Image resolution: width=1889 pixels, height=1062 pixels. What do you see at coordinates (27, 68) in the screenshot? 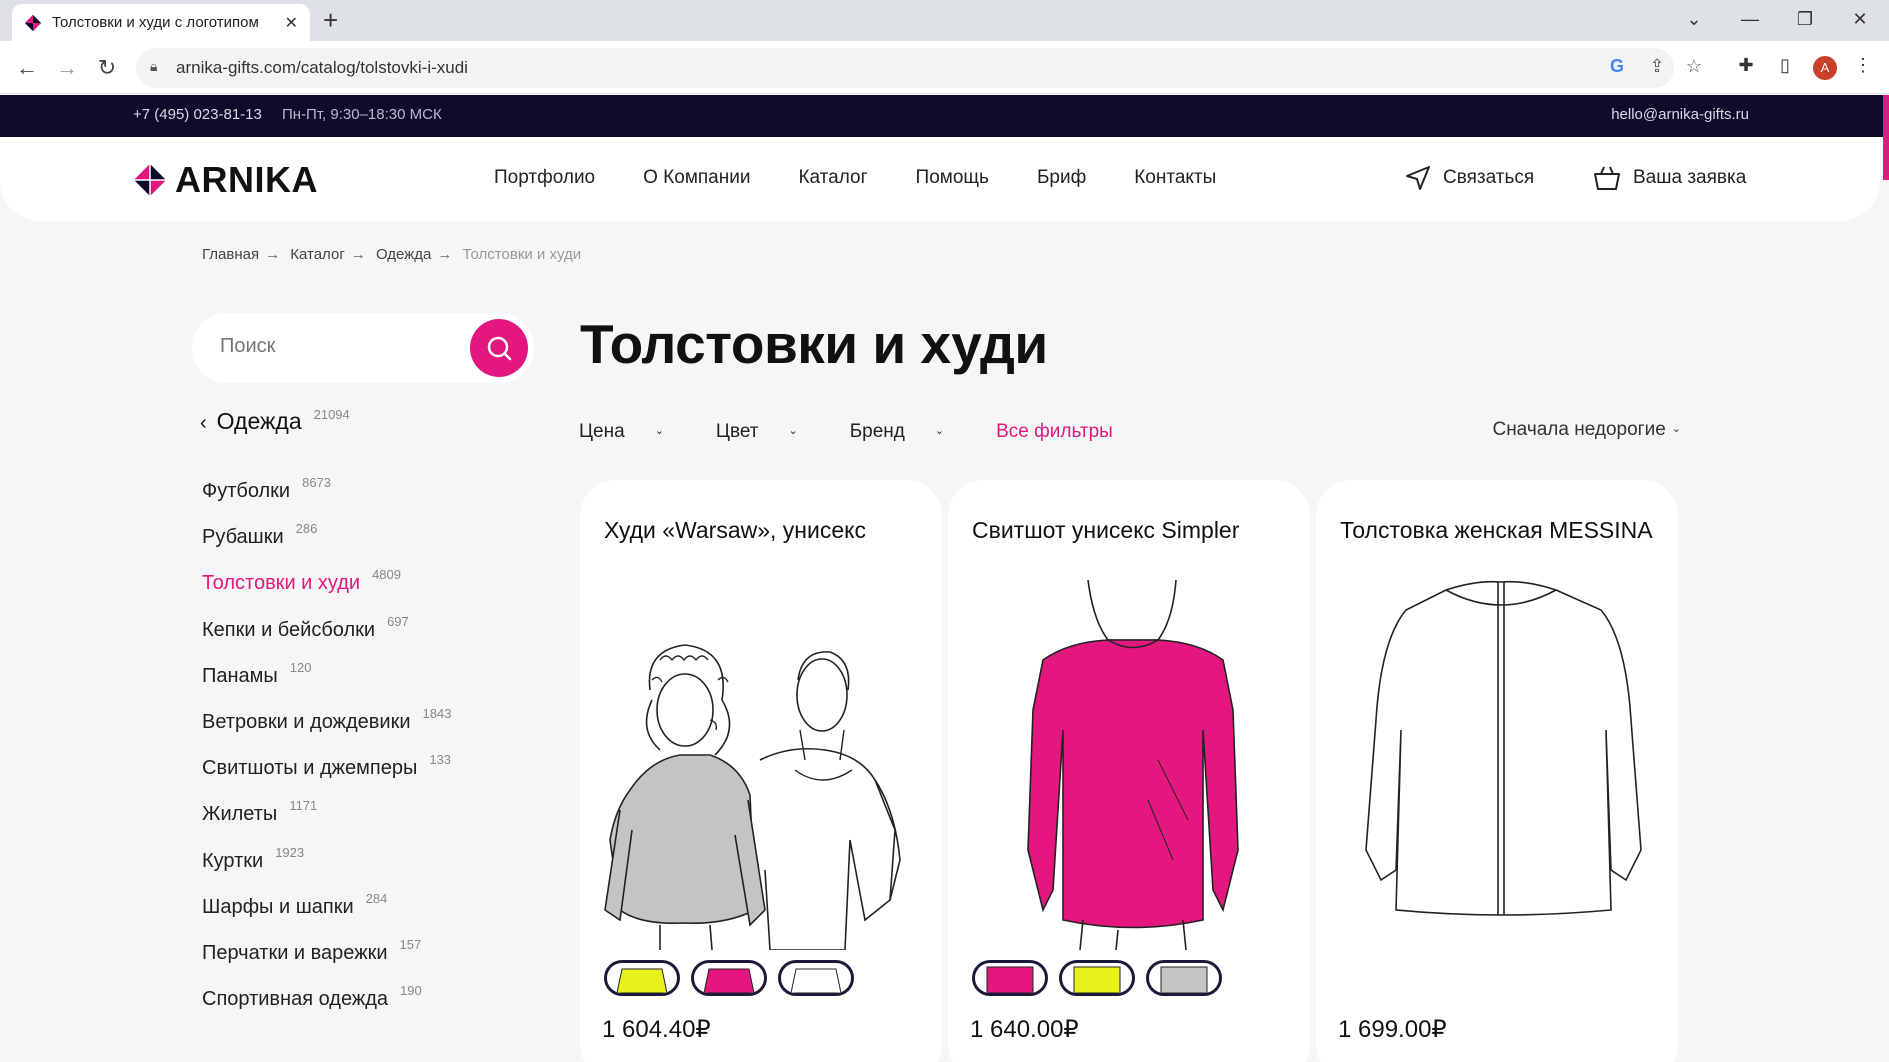
I see `back-icon: ←` at bounding box center [27, 68].